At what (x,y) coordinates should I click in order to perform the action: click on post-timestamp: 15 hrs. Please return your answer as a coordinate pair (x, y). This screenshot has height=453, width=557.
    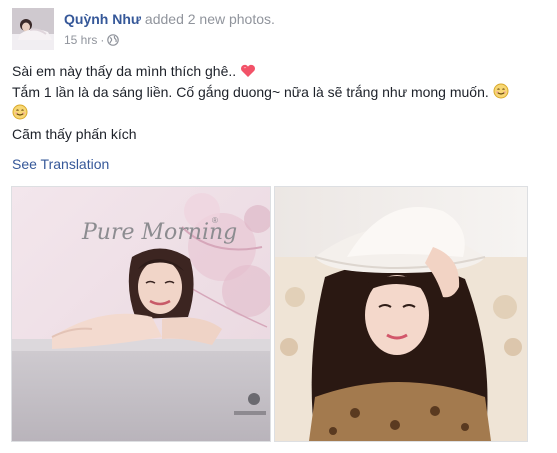
    Looking at the image, I should click on (80, 40).